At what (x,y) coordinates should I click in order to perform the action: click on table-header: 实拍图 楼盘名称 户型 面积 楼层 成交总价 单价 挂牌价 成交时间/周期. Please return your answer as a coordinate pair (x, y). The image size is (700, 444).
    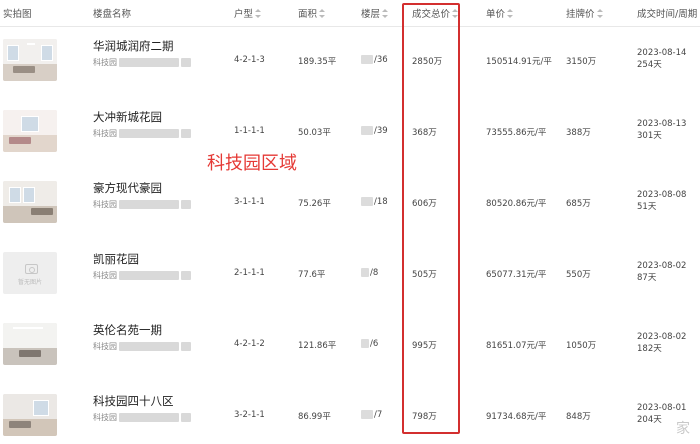
    Looking at the image, I should click on (350, 13).